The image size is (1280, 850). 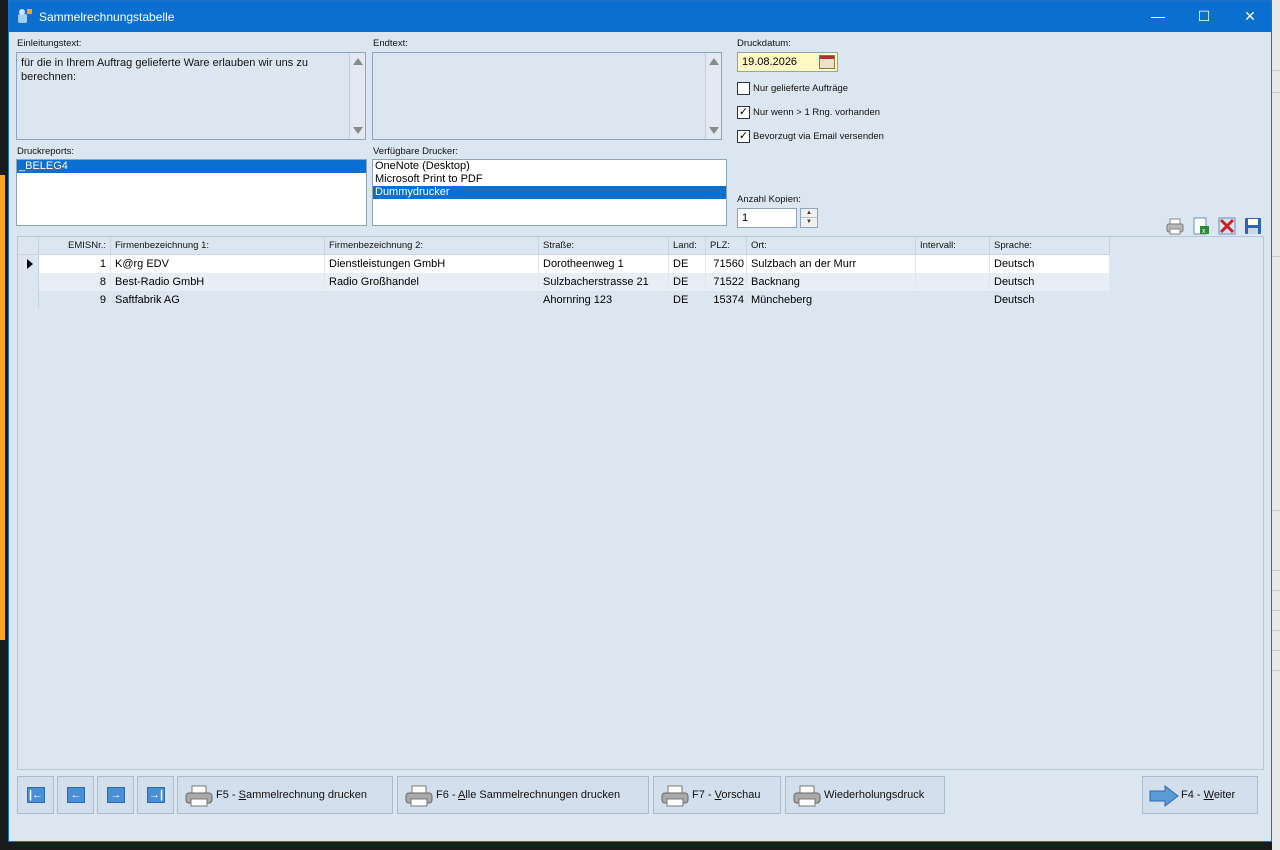 I want to click on last-record-icon: →|, so click(x=156, y=795).